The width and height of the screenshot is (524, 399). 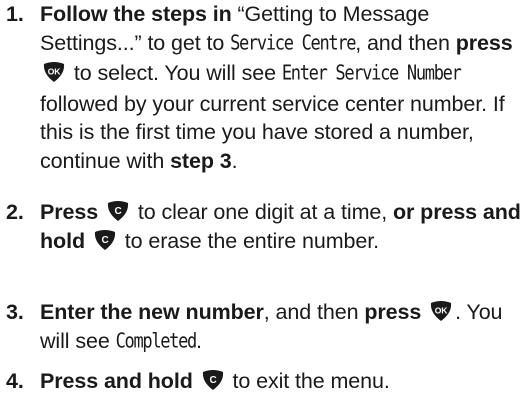 I want to click on display-text: Completed, so click(x=156, y=341).